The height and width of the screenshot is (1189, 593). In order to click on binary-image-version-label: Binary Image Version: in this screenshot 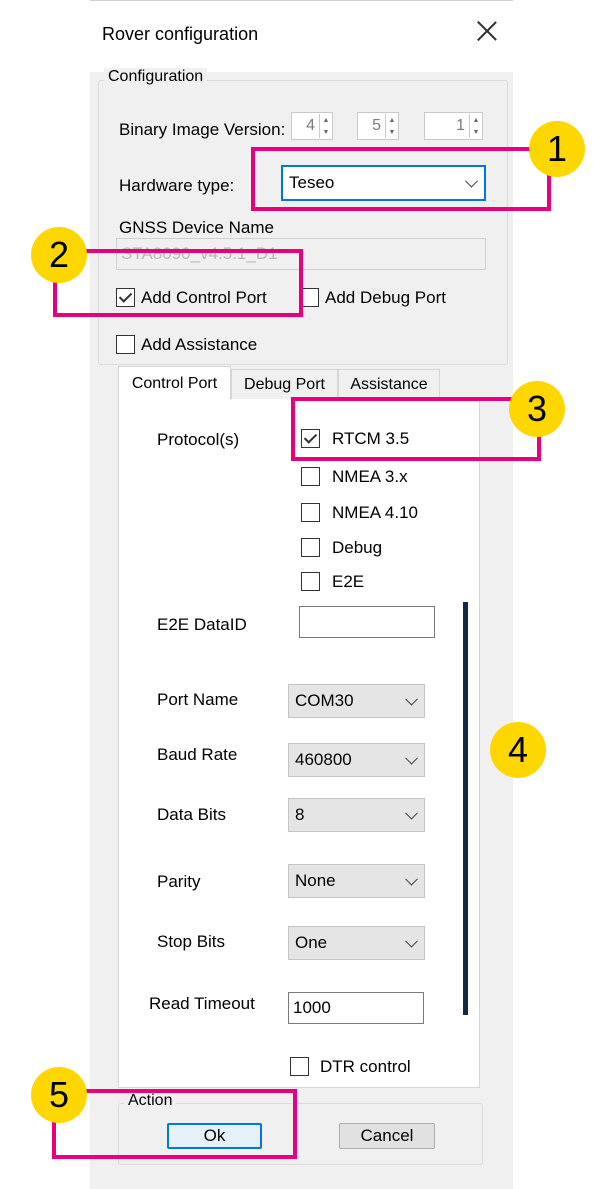, I will do `click(202, 129)`.